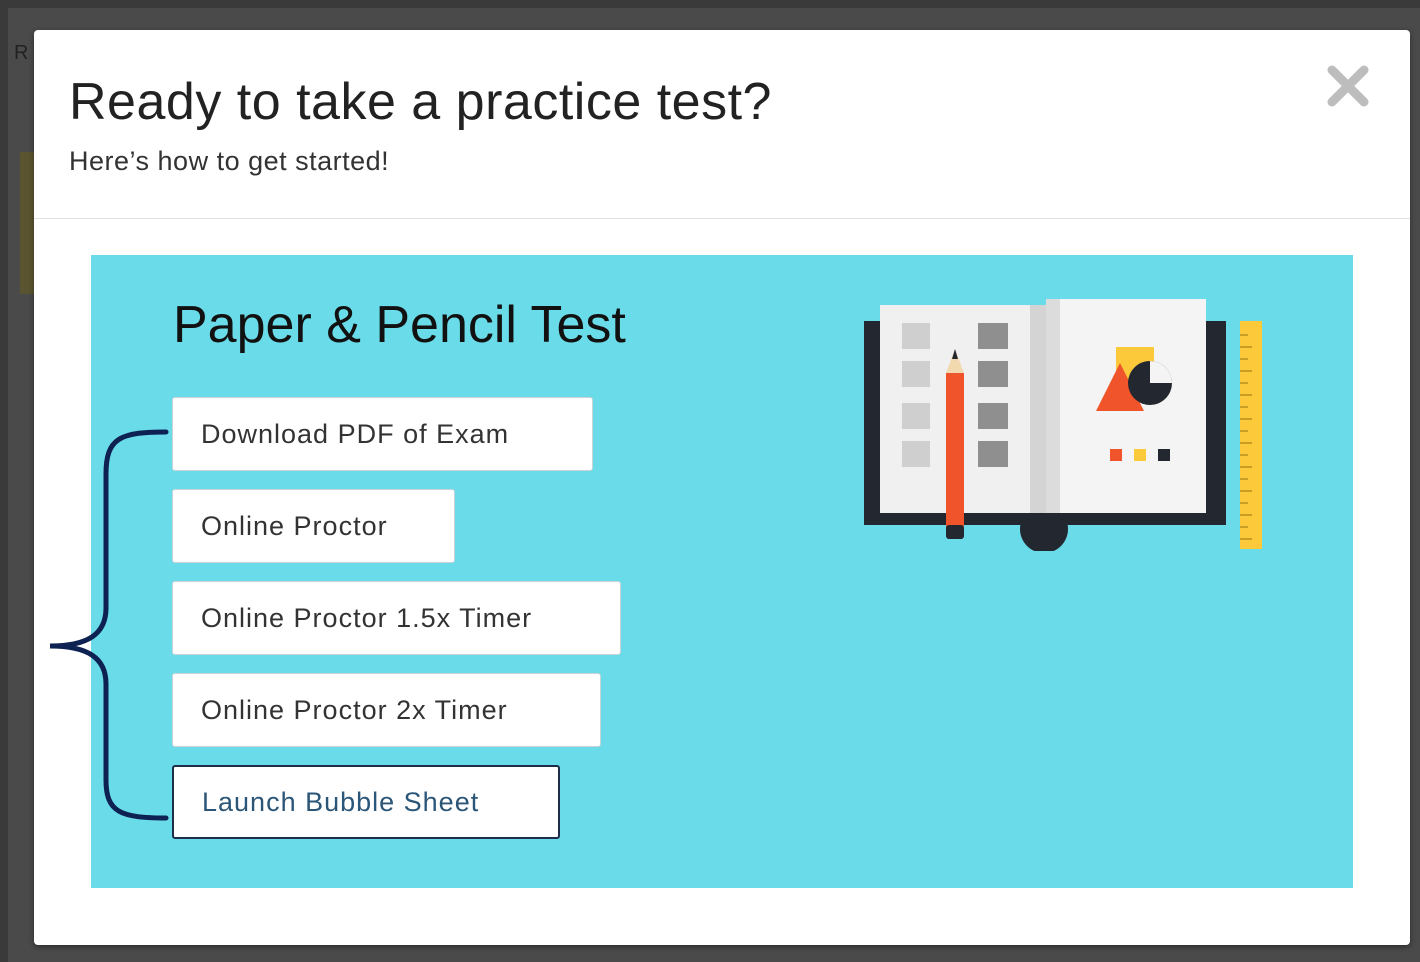 This screenshot has width=1420, height=962. What do you see at coordinates (21, 53) in the screenshot?
I see `background-partial-text: R` at bounding box center [21, 53].